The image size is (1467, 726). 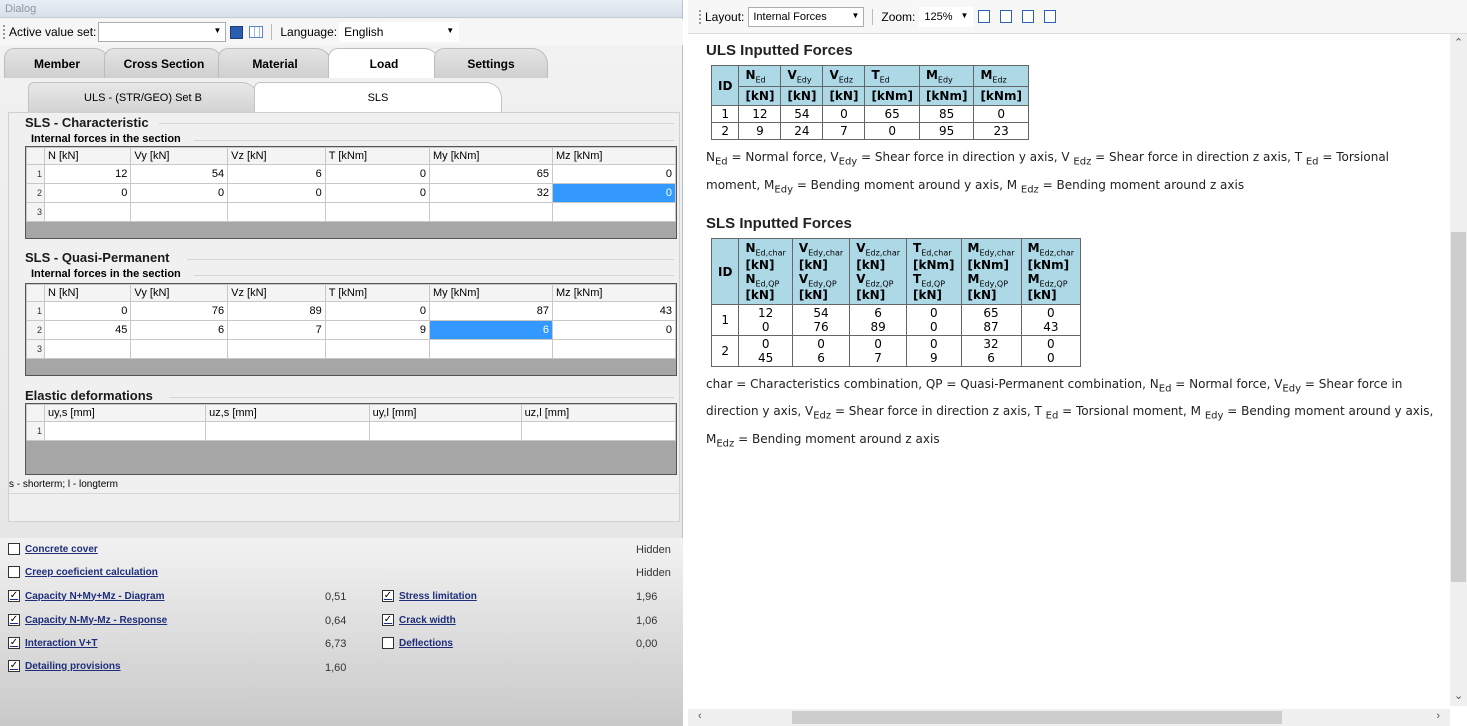 What do you see at coordinates (179, 311) in the screenshot?
I see `grid-cell: 76` at bounding box center [179, 311].